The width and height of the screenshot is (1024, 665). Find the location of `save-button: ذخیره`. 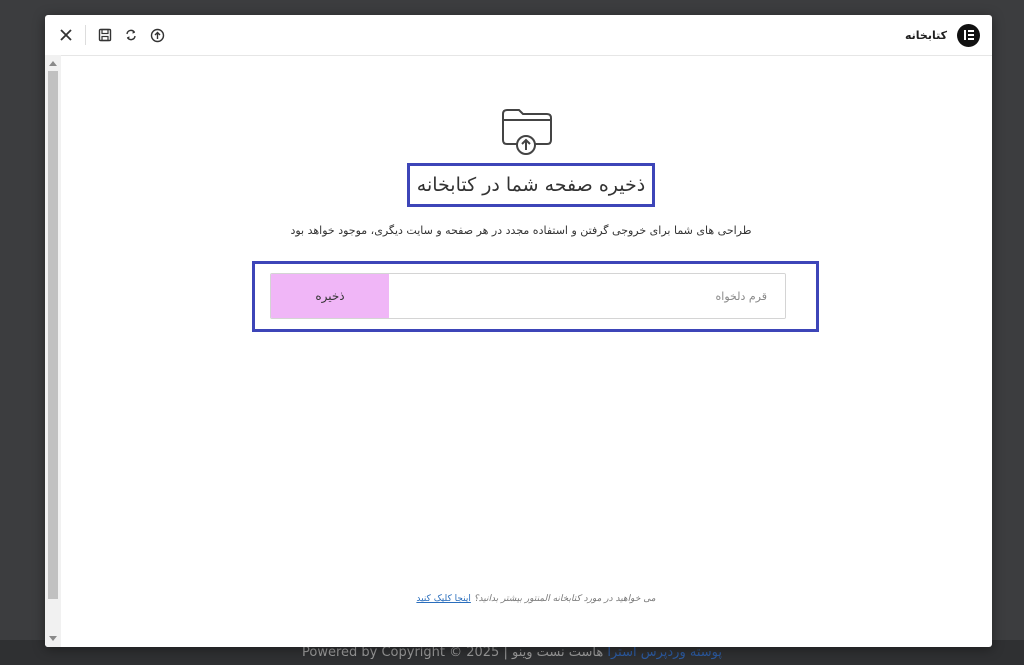

save-button: ذخیره is located at coordinates (330, 296).